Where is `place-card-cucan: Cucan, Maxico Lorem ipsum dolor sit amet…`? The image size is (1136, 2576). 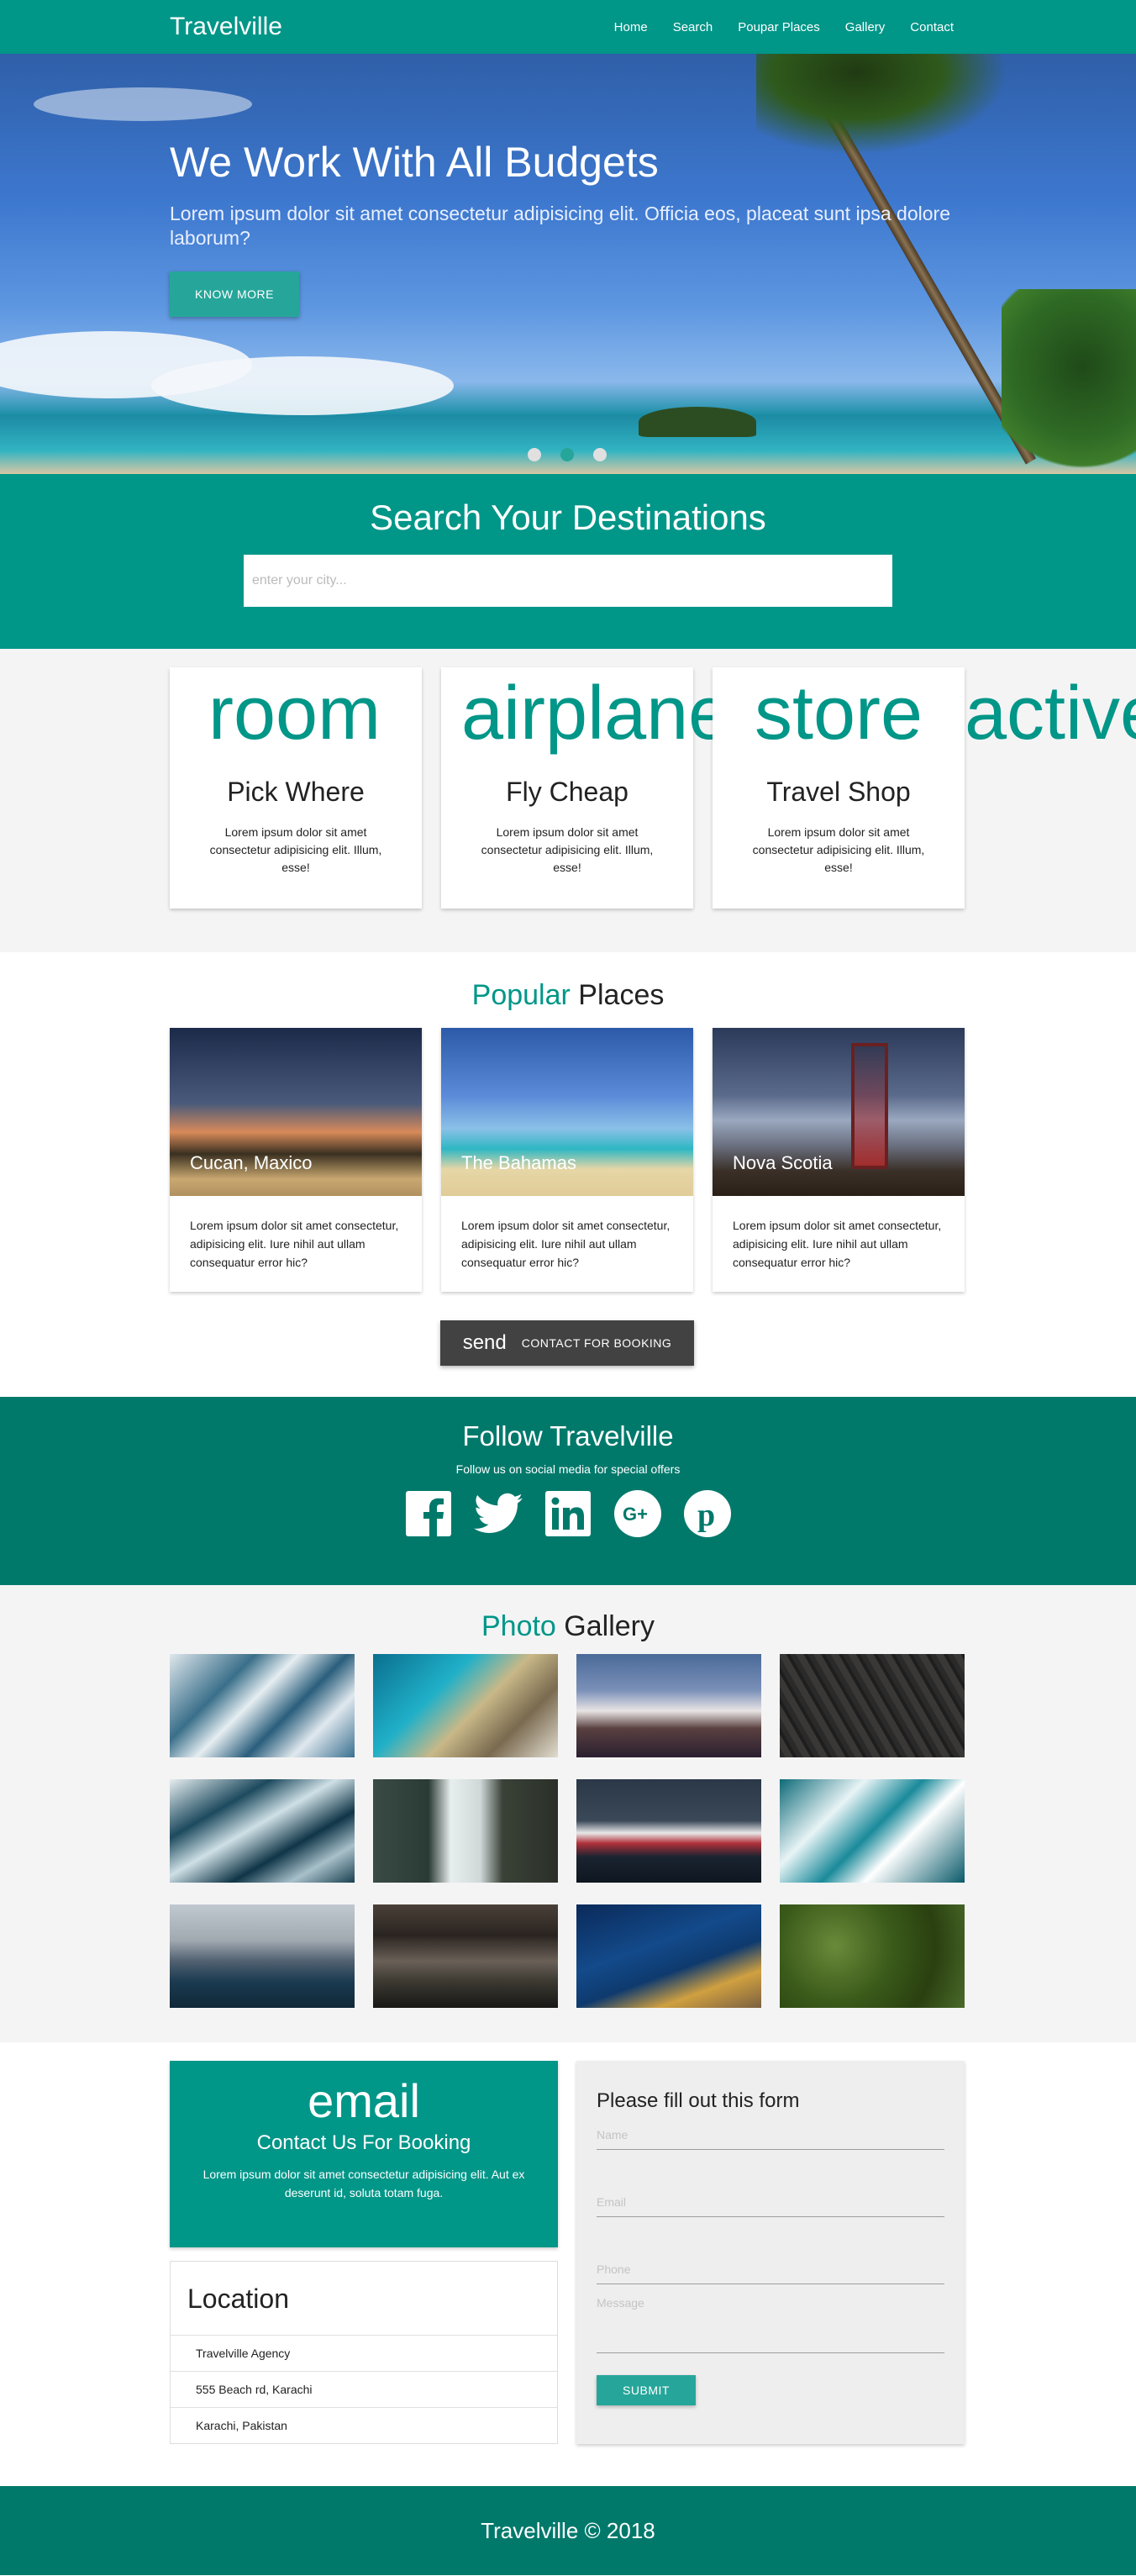 place-card-cucan: Cucan, Maxico Lorem ipsum dolor sit amet… is located at coordinates (296, 1160).